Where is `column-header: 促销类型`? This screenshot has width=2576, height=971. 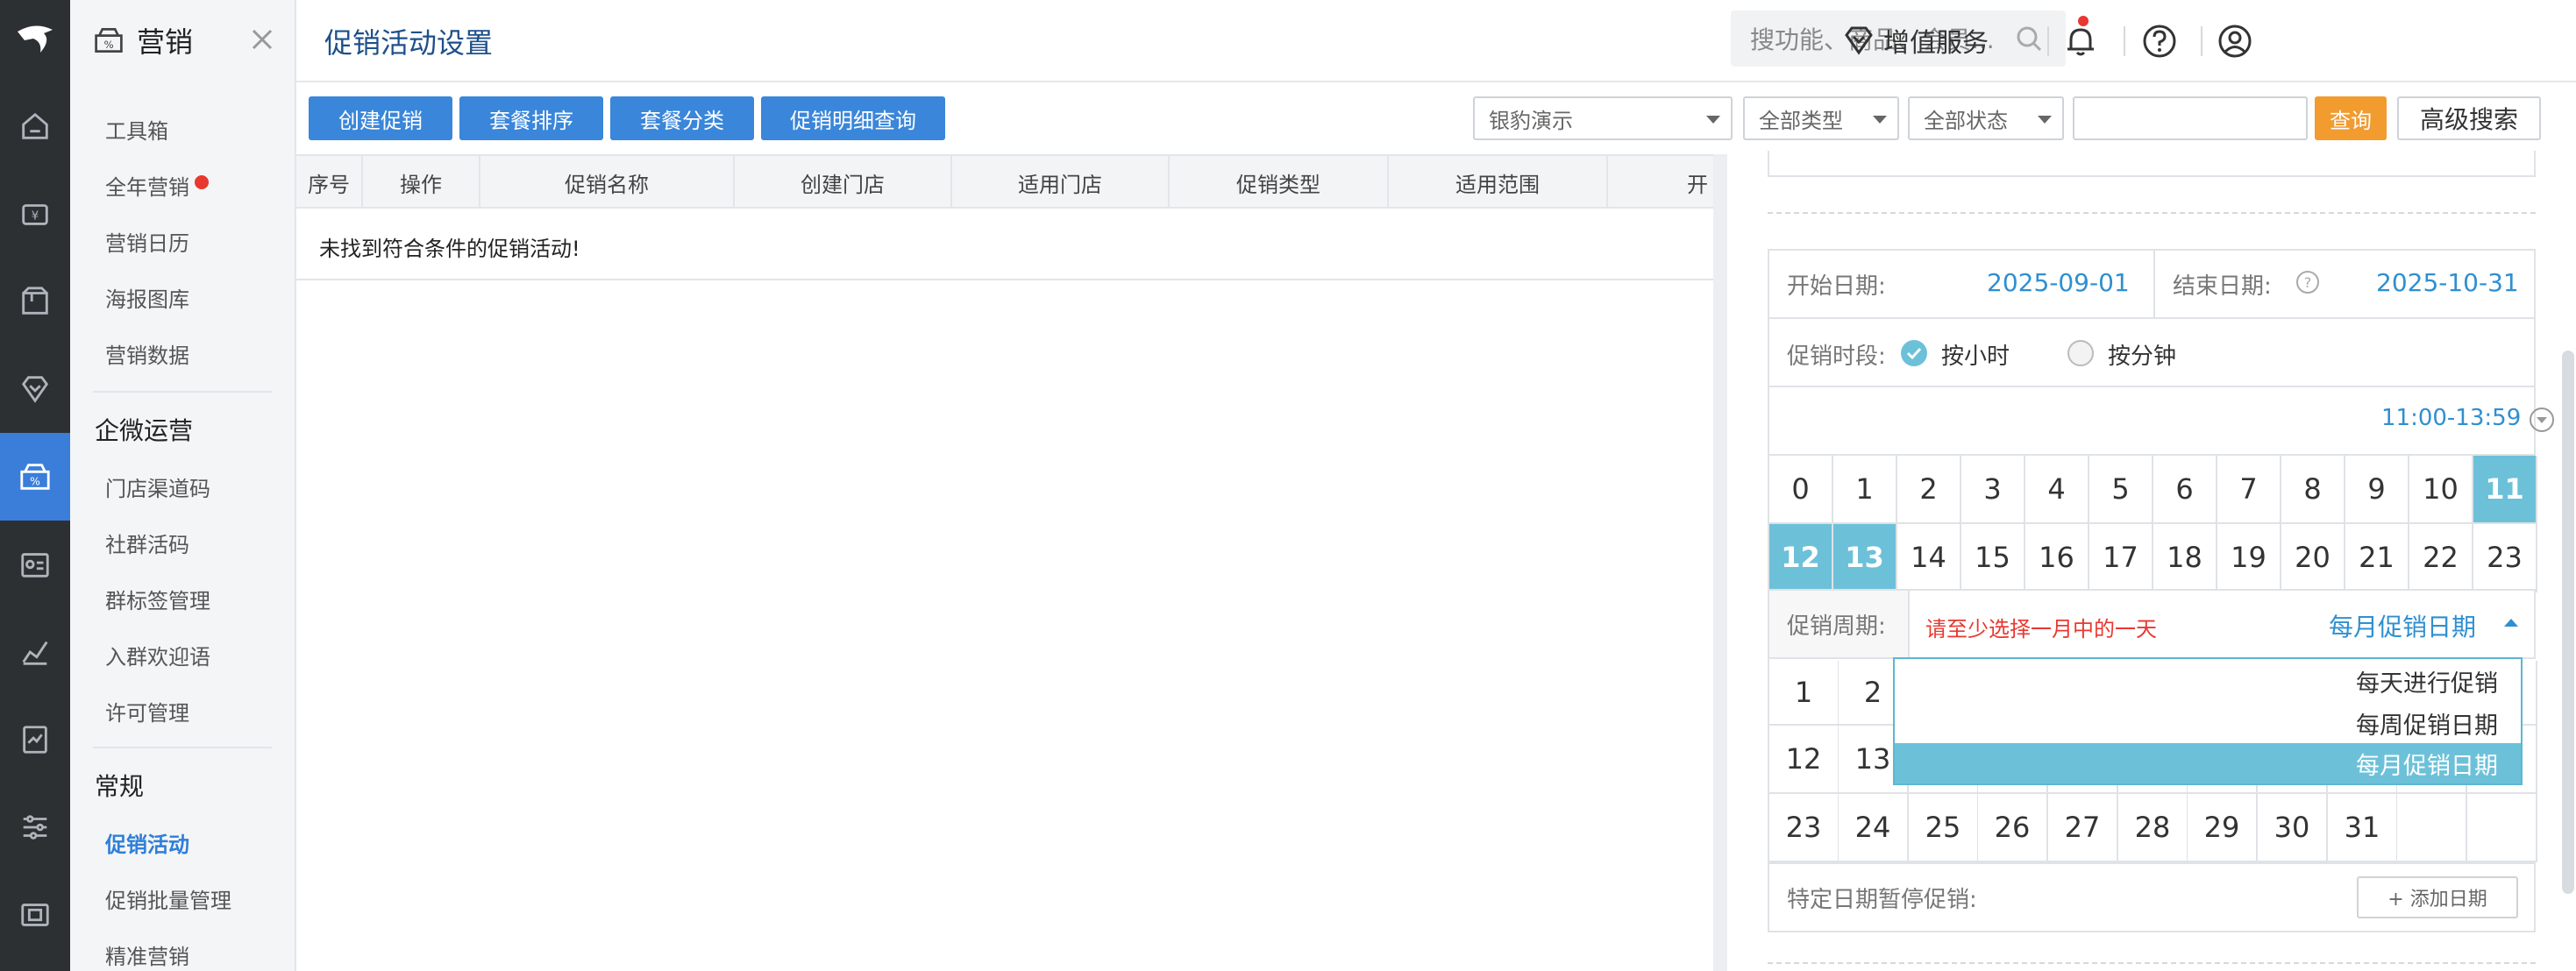
column-header: 促销类型 is located at coordinates (1279, 182).